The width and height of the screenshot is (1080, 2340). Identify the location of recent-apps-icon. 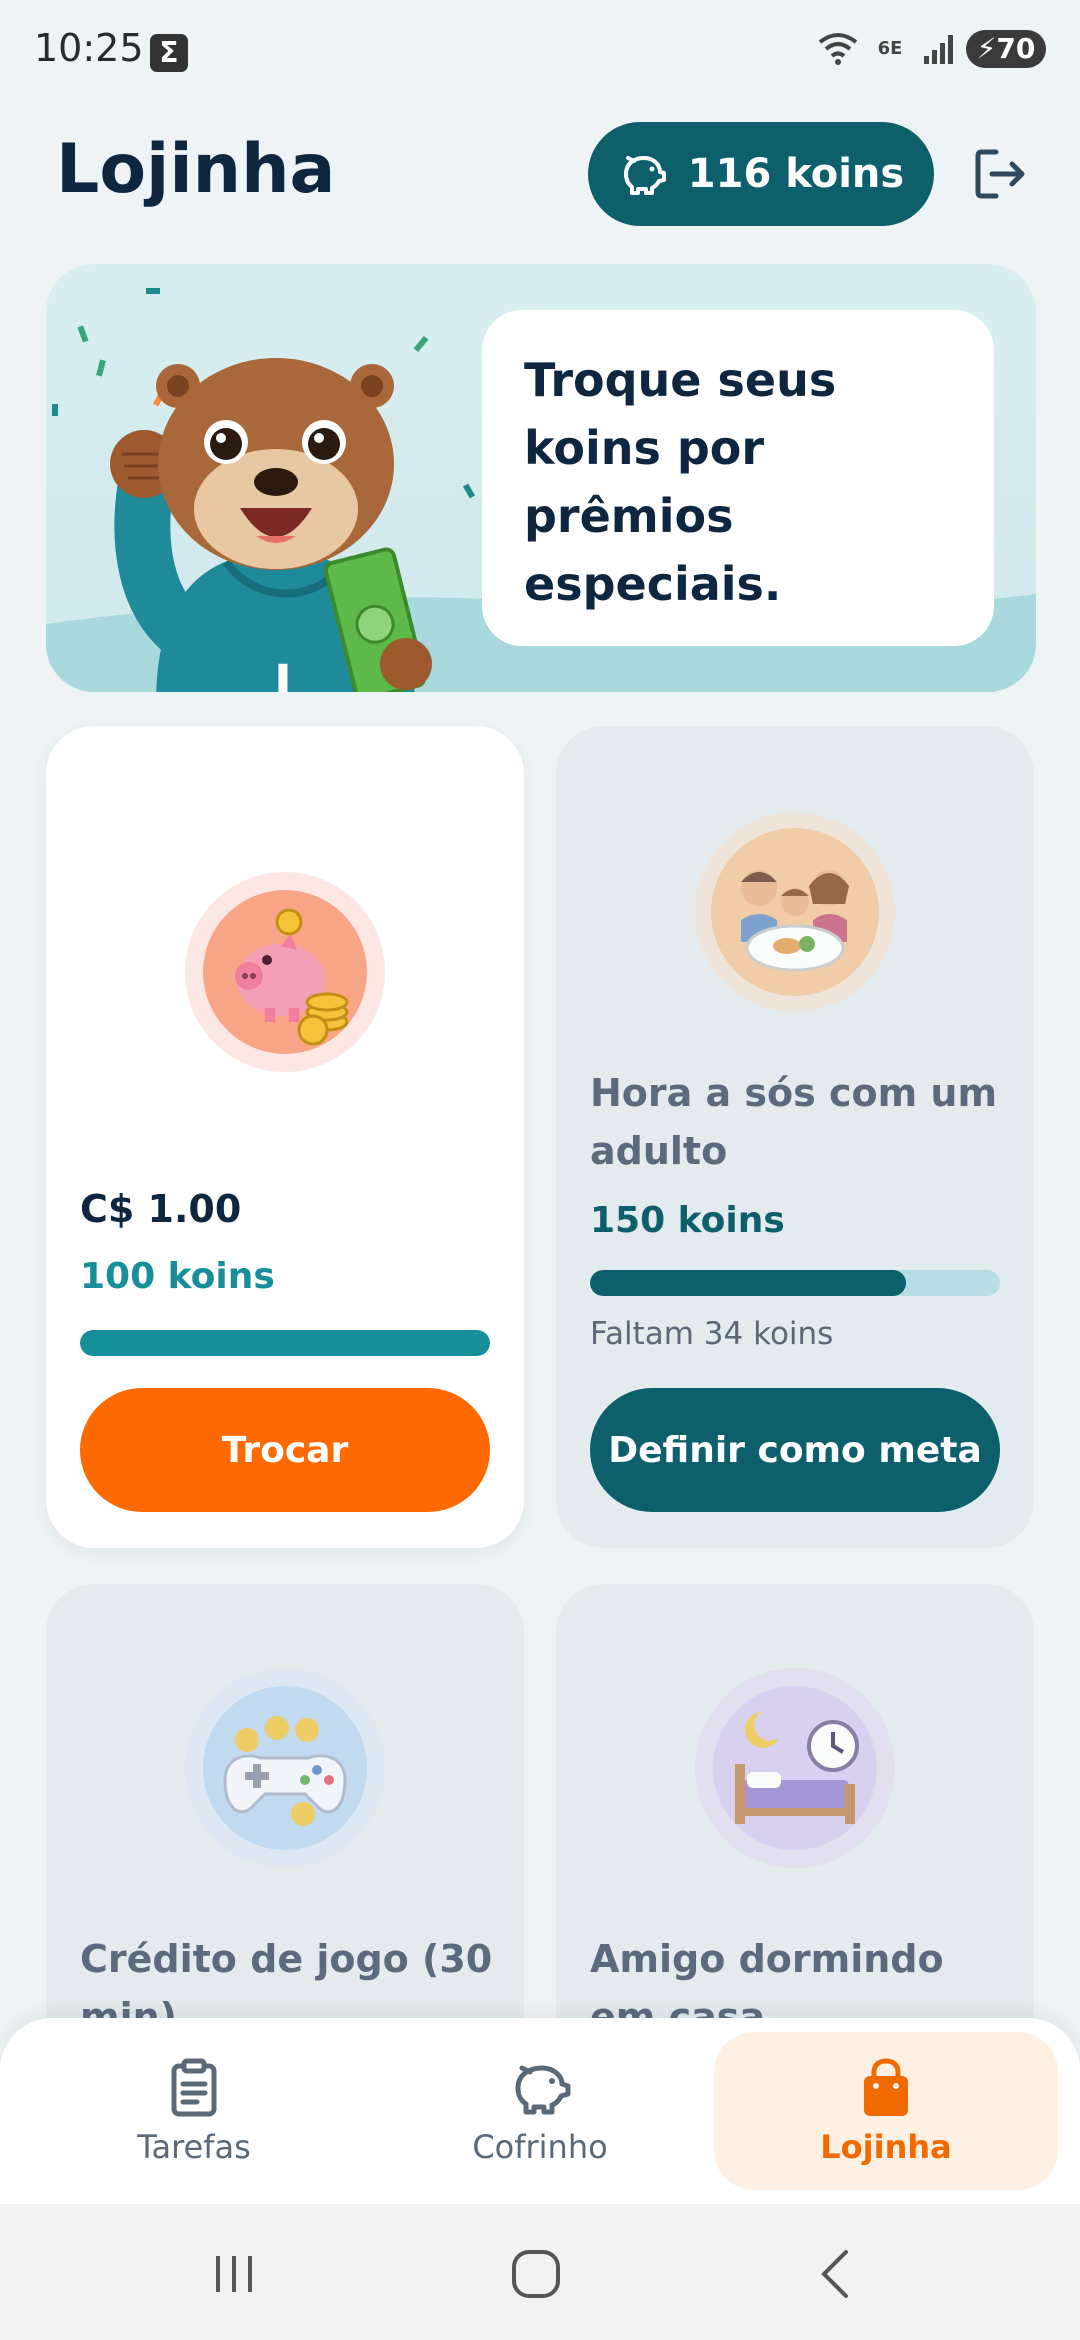
(234, 2274).